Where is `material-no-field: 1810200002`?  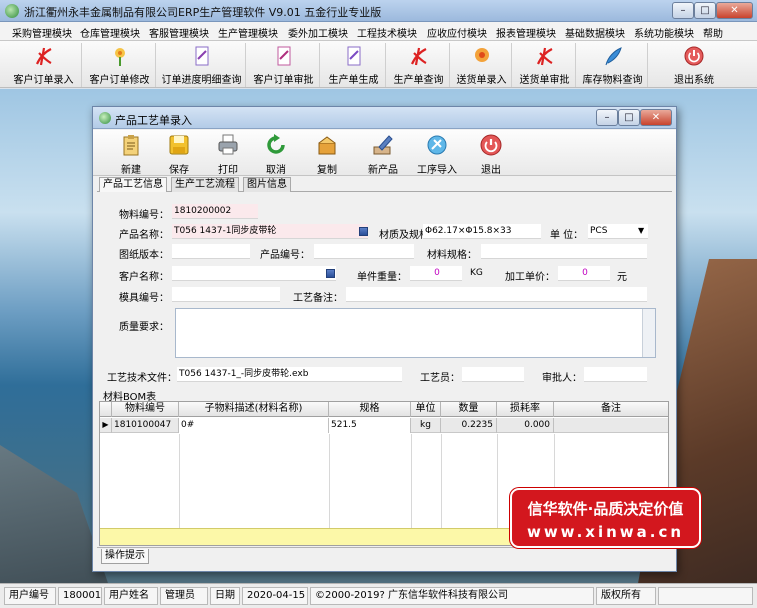 material-no-field: 1810200002 is located at coordinates (215, 211).